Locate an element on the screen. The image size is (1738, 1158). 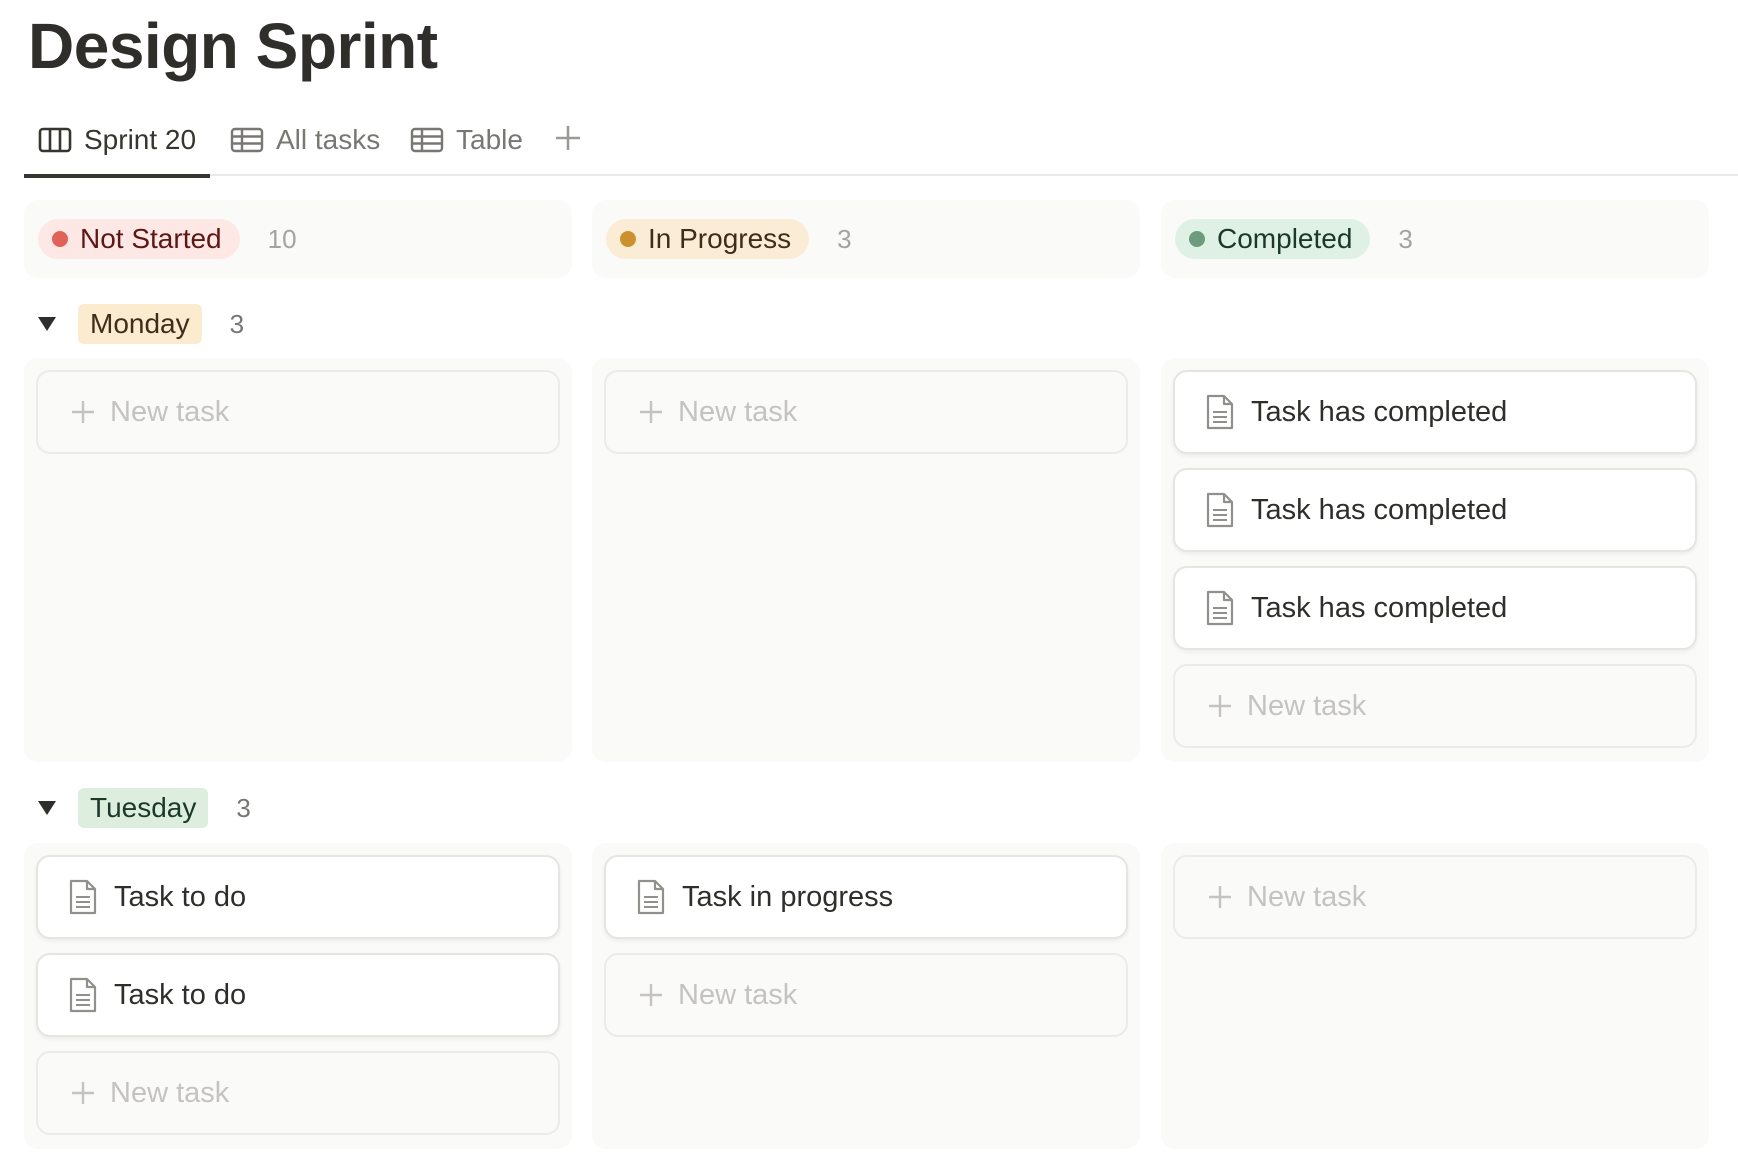
page-title: Design Sprint is located at coordinates (233, 46).